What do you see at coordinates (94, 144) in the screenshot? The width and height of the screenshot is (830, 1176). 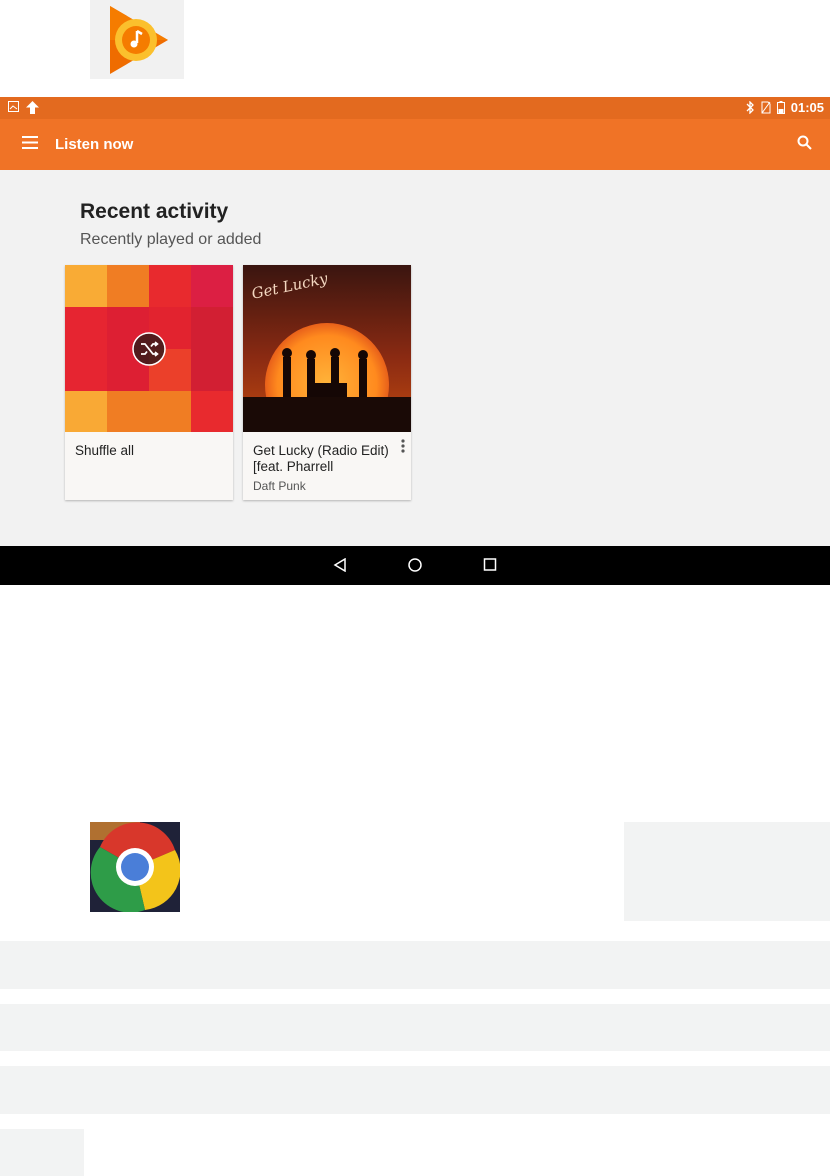 I see `toolbar-title: Listen now` at bounding box center [94, 144].